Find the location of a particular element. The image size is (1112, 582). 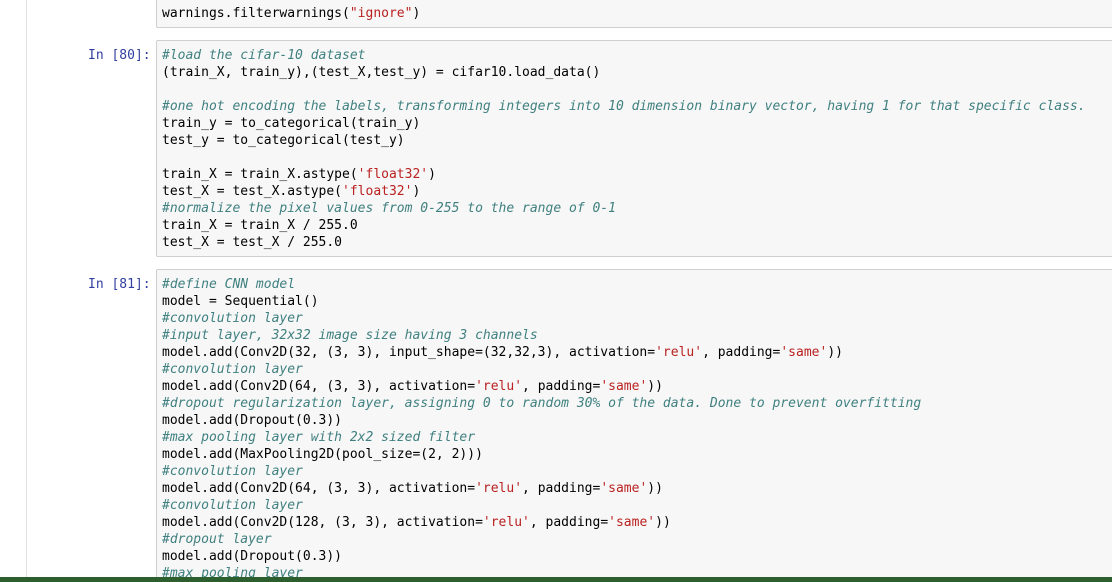

code-token: test_X = test_X / 255.0 is located at coordinates (252, 242).